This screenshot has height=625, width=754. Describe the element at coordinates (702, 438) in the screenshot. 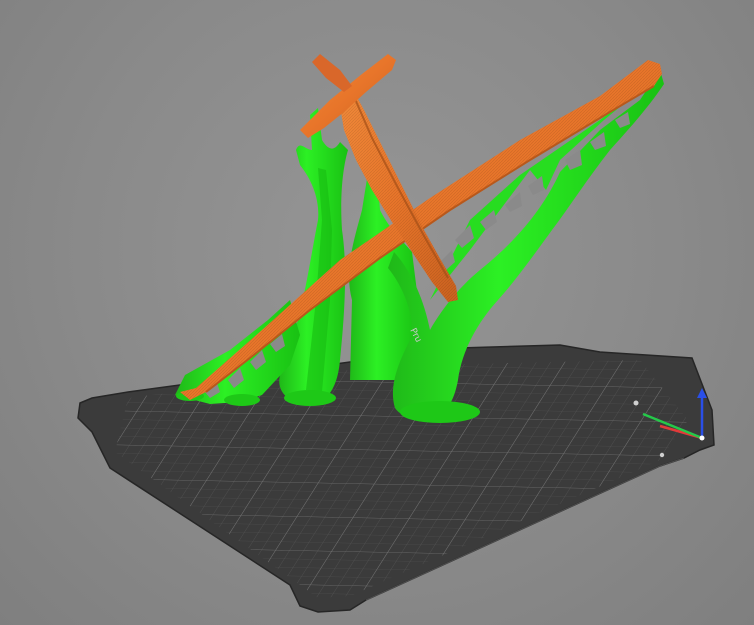

I see `axis-origin` at that location.